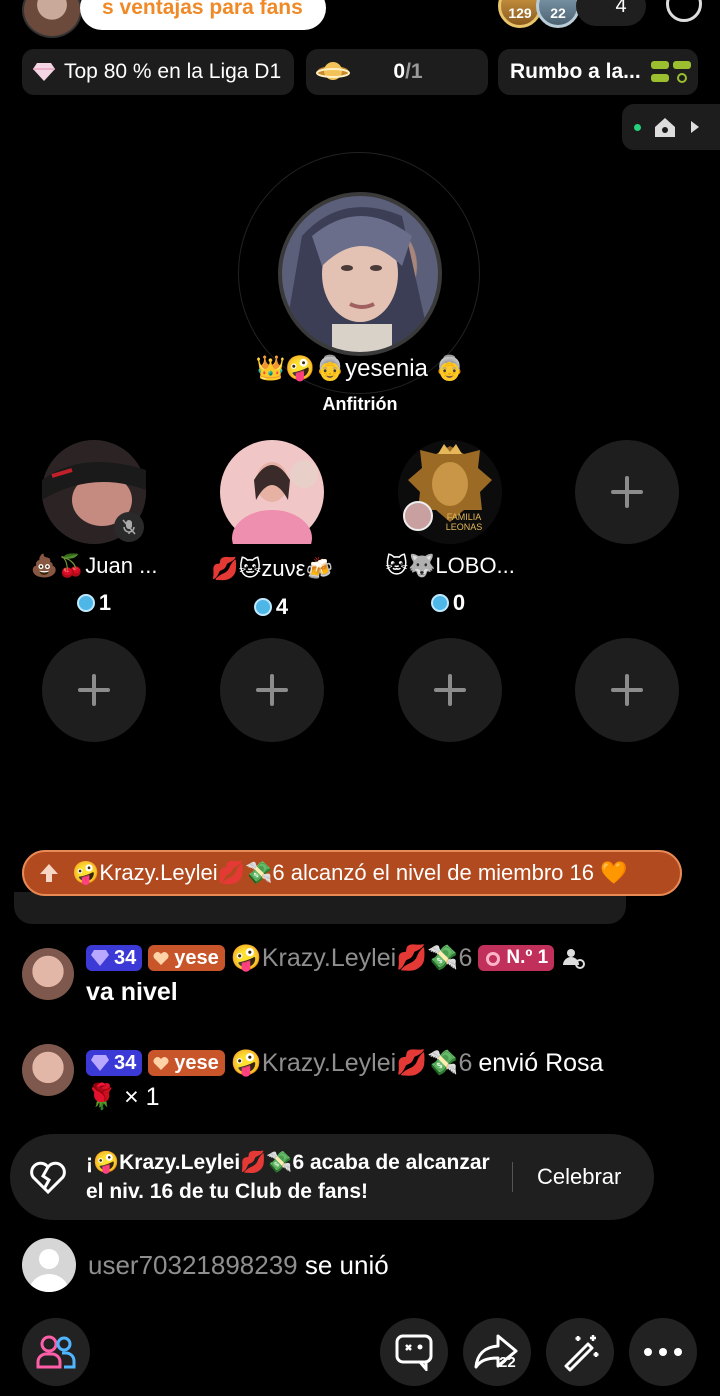  Describe the element at coordinates (105, 602) in the screenshot. I see `guest-score-value: 1` at that location.